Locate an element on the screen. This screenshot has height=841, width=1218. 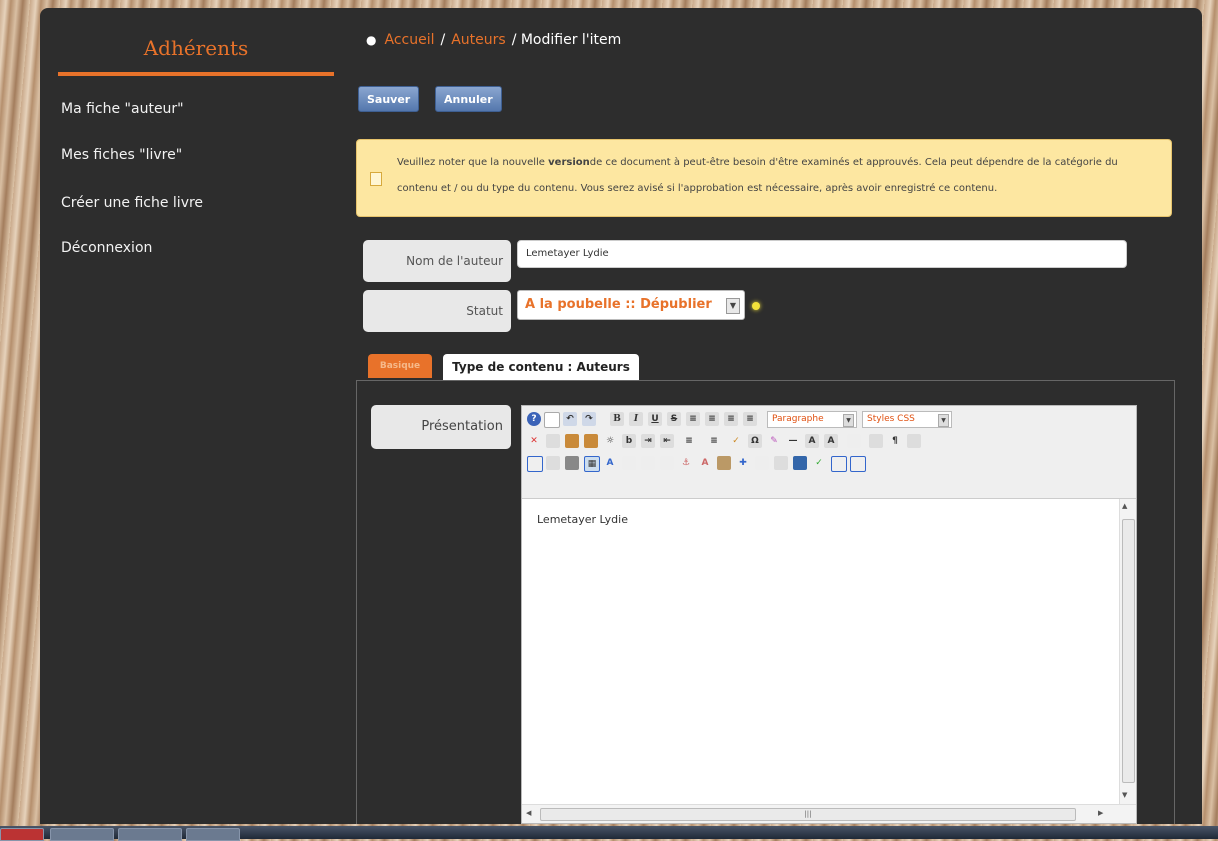
strikethrough-icon: S is located at coordinates (674, 419).